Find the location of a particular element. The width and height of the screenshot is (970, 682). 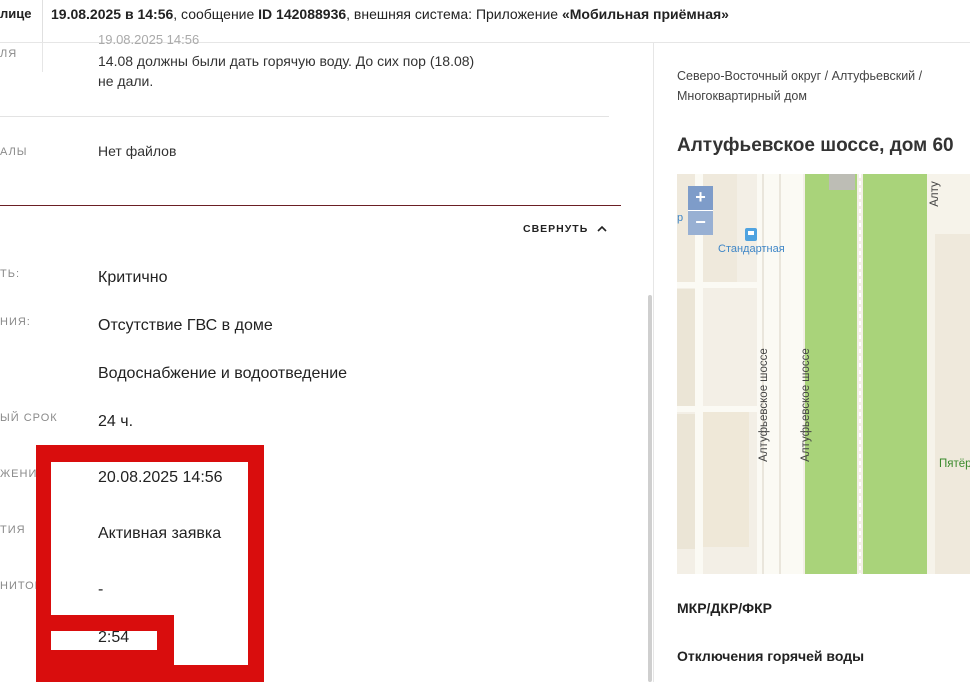

right-panel-border is located at coordinates (653, 362).